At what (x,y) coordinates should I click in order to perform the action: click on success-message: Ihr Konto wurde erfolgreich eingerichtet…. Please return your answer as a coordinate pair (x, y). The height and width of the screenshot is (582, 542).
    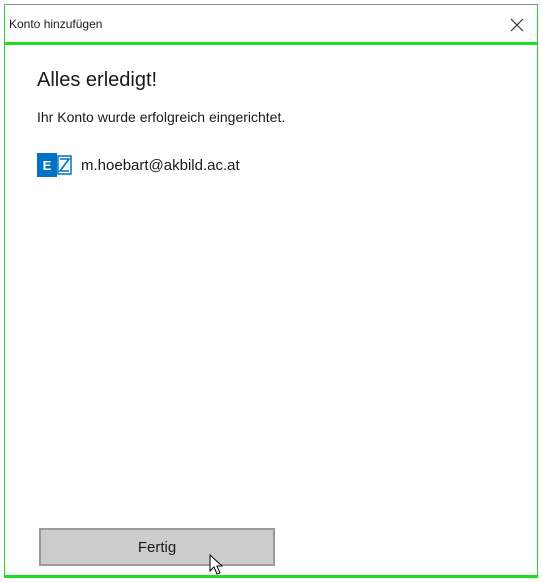
    Looking at the image, I should click on (161, 117).